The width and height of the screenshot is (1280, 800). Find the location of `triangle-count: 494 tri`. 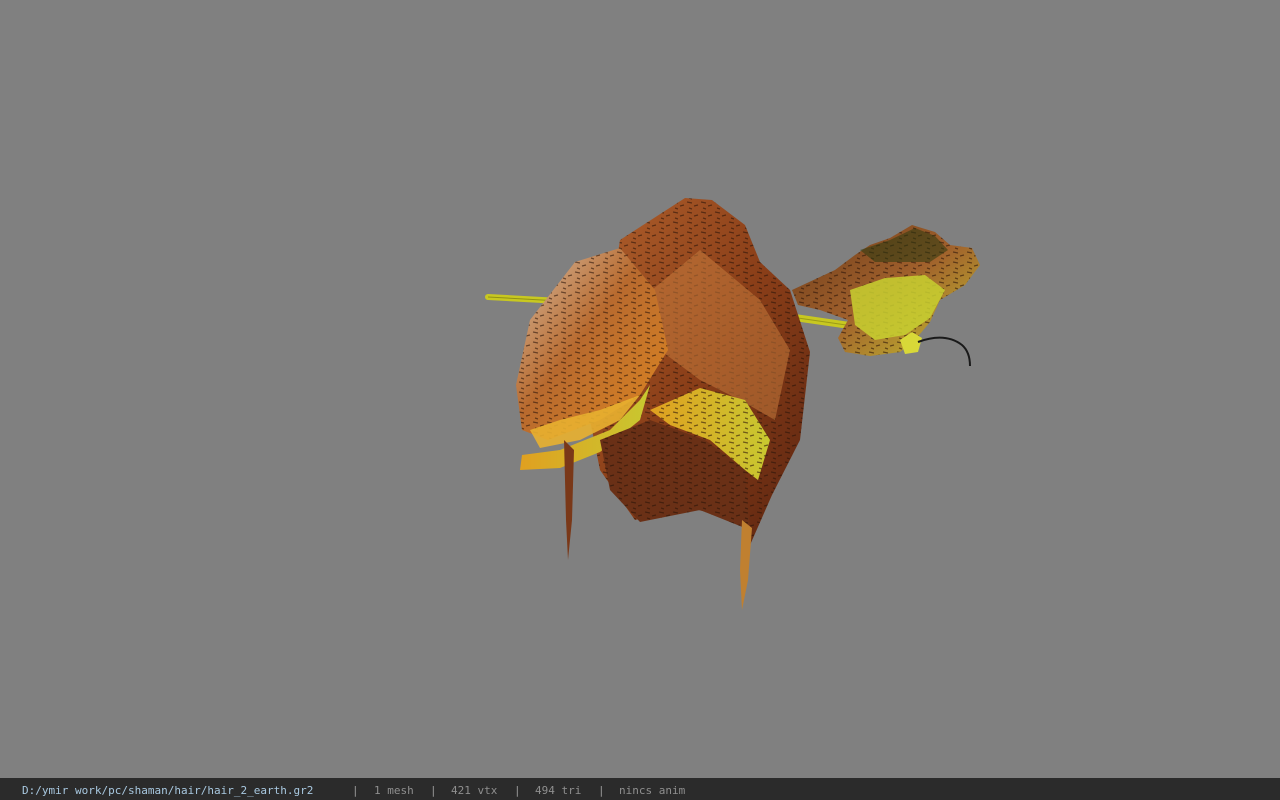

triangle-count: 494 tri is located at coordinates (558, 790).